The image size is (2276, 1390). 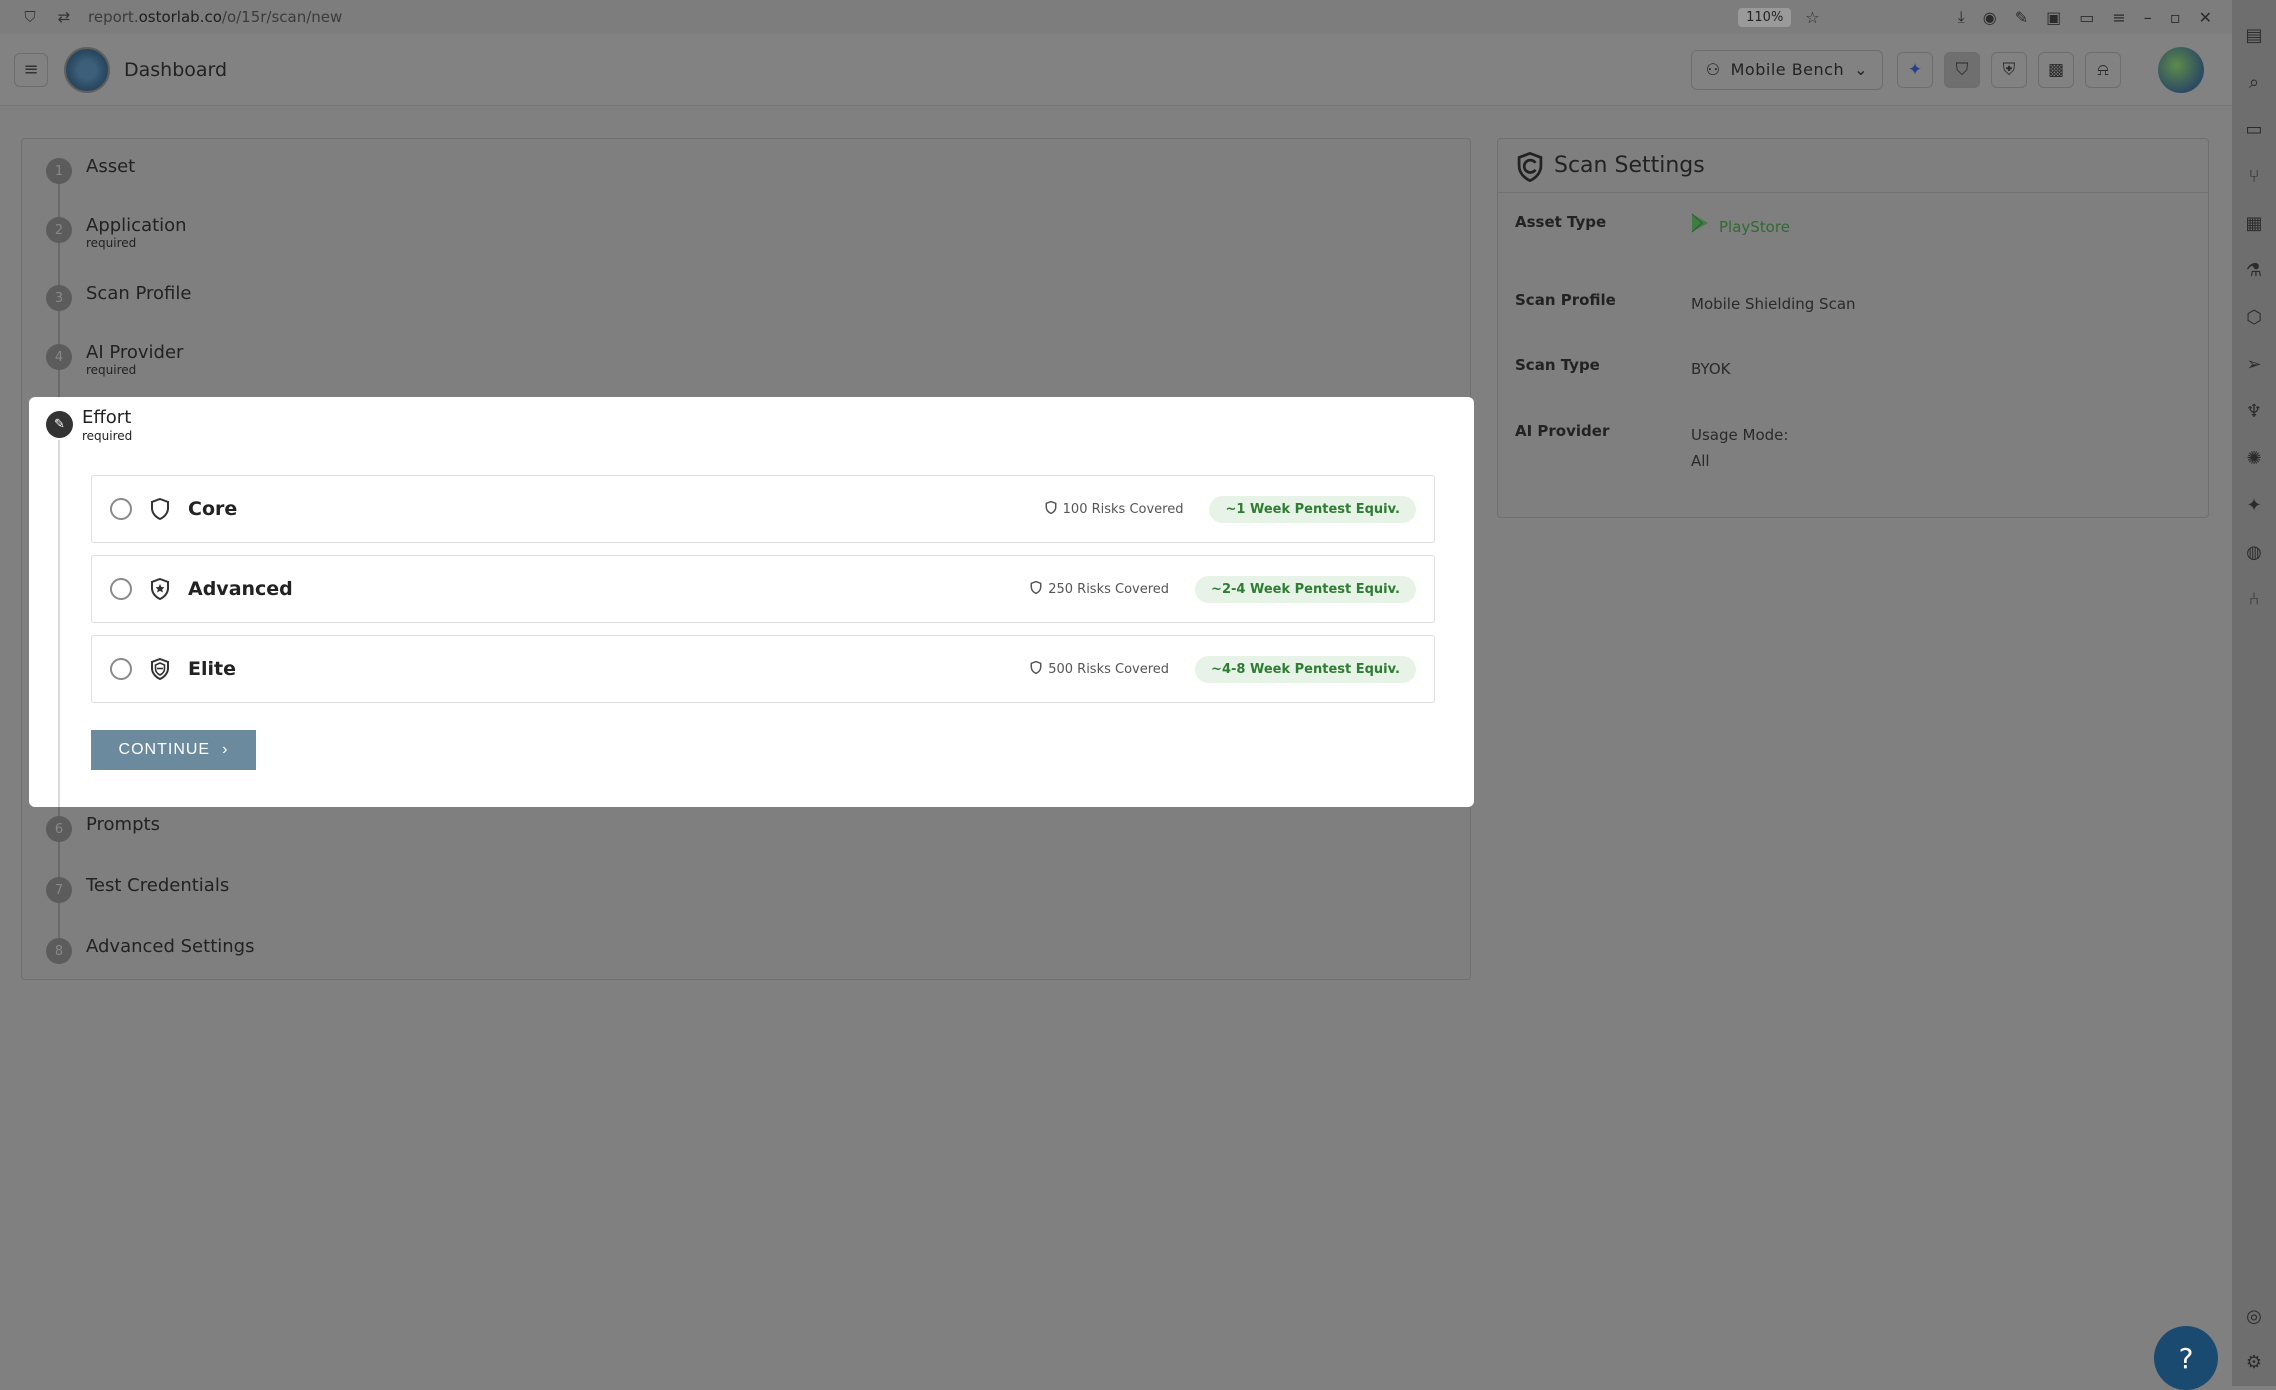 I want to click on menu-icon: ≡, so click(x=2118, y=17).